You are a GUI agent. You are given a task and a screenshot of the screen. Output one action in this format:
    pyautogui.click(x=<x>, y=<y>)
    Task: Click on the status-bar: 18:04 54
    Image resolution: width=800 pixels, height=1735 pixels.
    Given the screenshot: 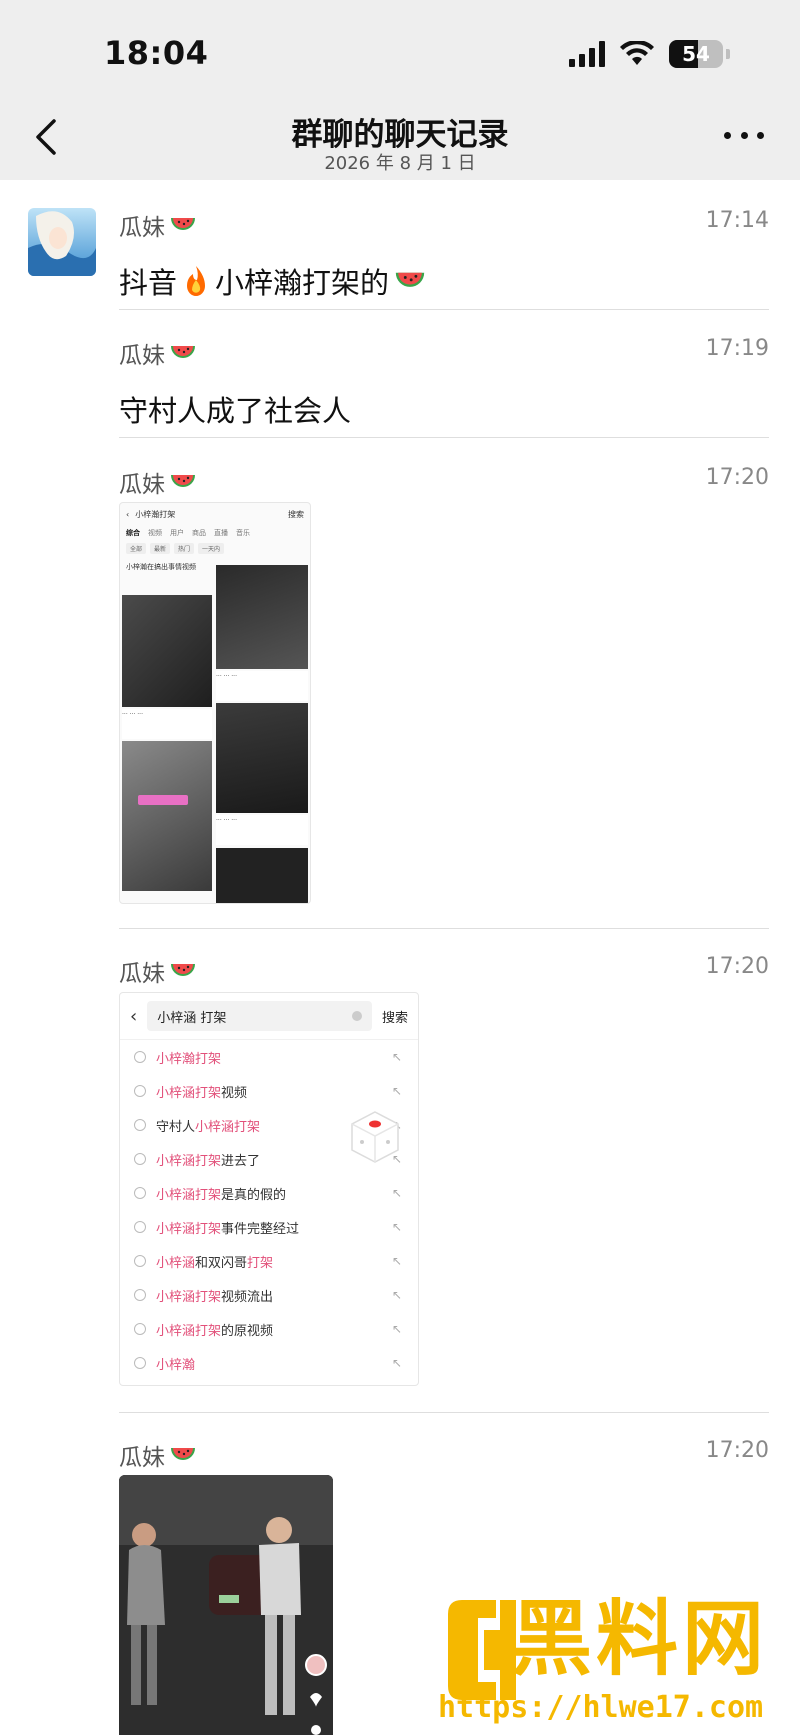 What is the action you would take?
    pyautogui.click(x=400, y=47)
    